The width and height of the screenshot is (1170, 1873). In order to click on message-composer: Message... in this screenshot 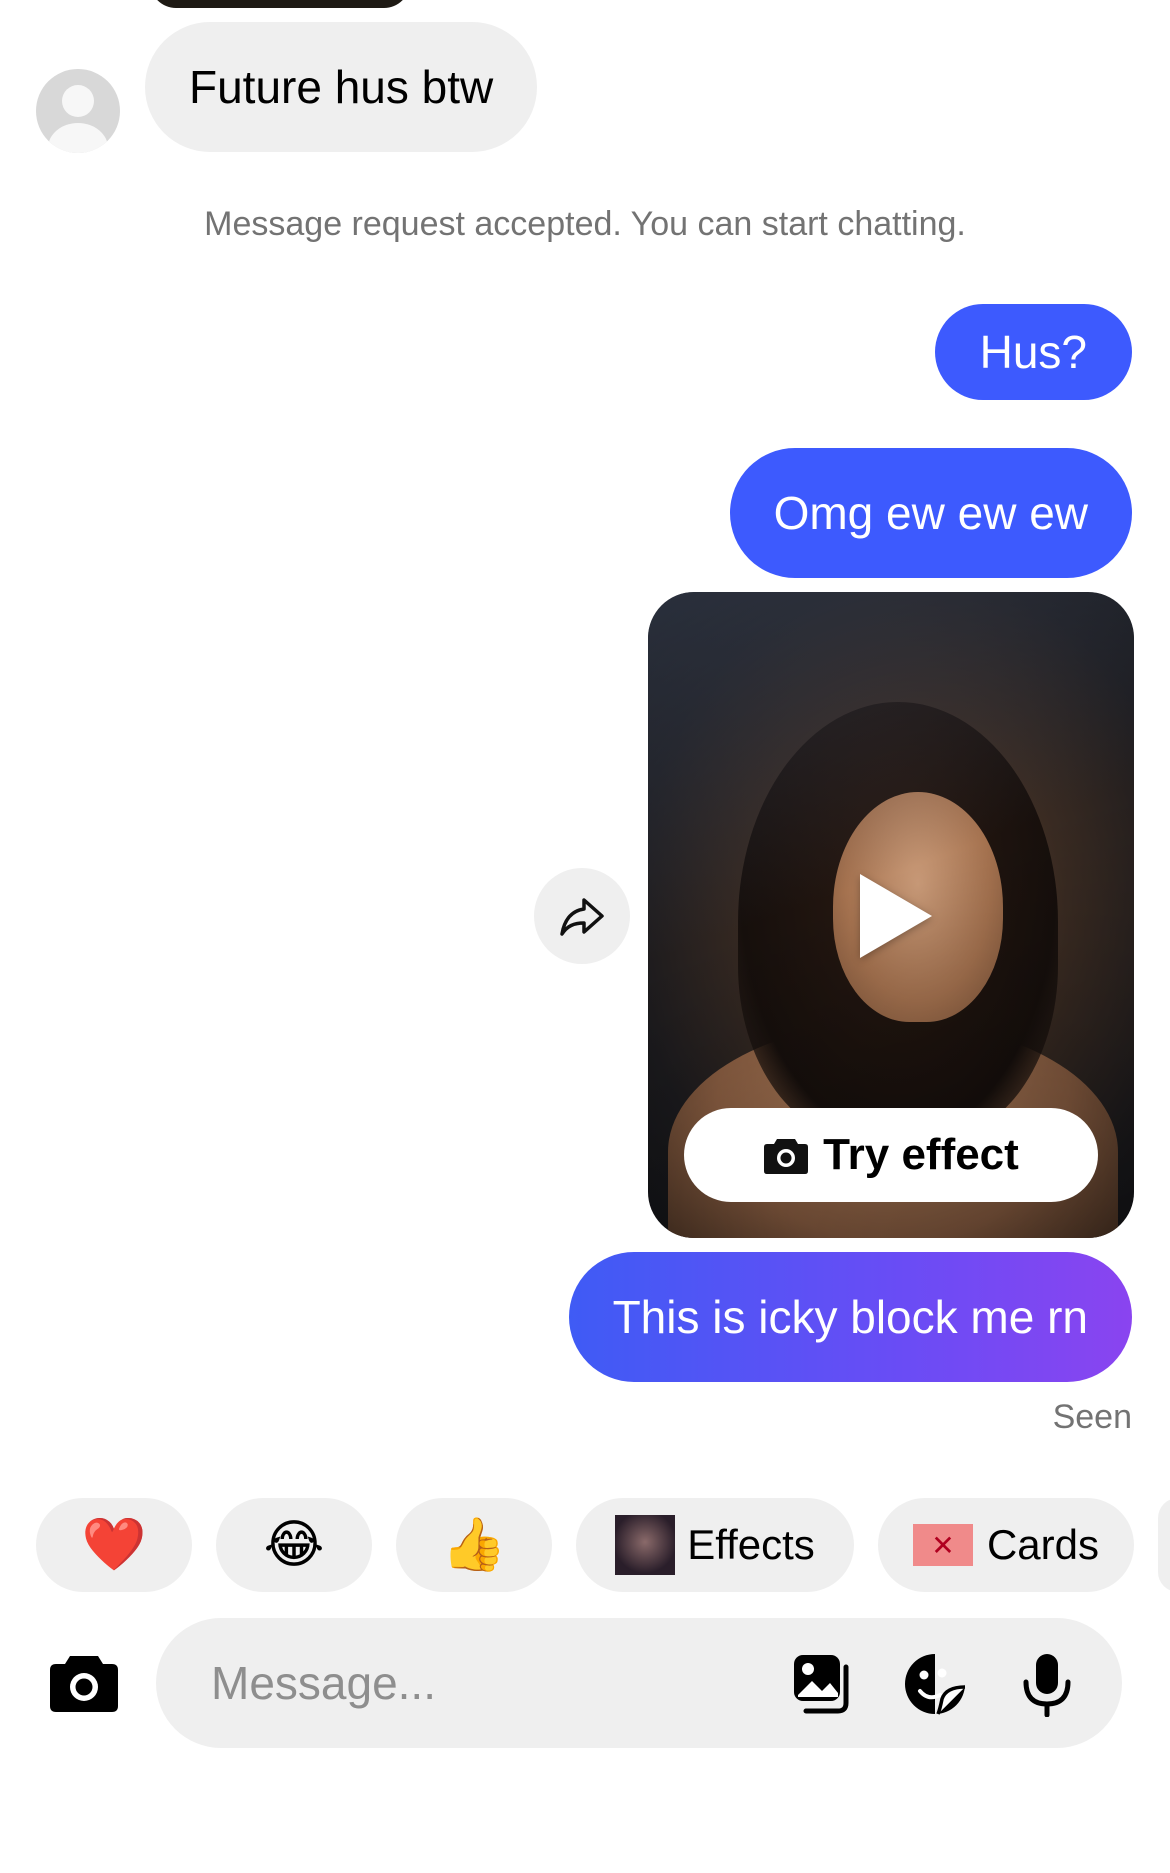, I will do `click(639, 1683)`.